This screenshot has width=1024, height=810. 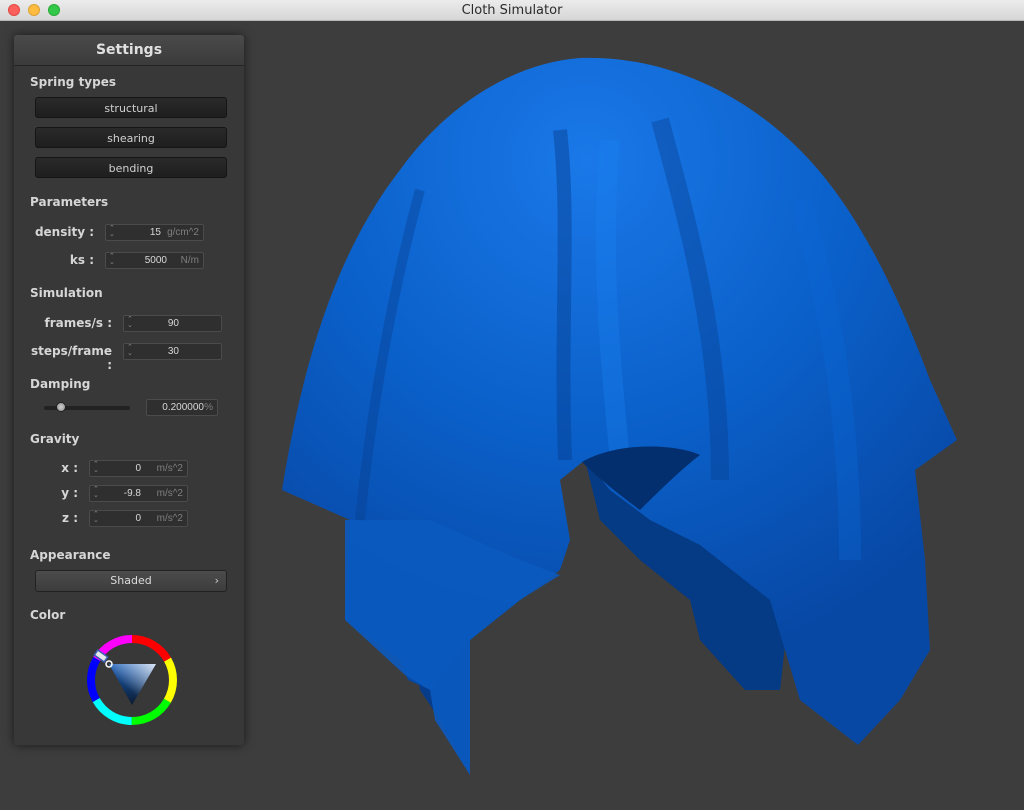 I want to click on fps-label: frames/s :, so click(x=78, y=323).